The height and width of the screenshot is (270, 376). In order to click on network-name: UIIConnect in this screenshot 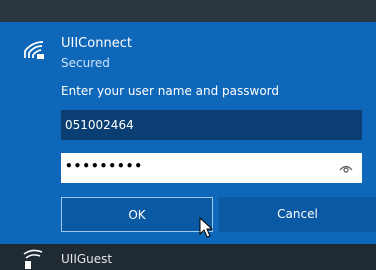, I will do `click(96, 43)`.